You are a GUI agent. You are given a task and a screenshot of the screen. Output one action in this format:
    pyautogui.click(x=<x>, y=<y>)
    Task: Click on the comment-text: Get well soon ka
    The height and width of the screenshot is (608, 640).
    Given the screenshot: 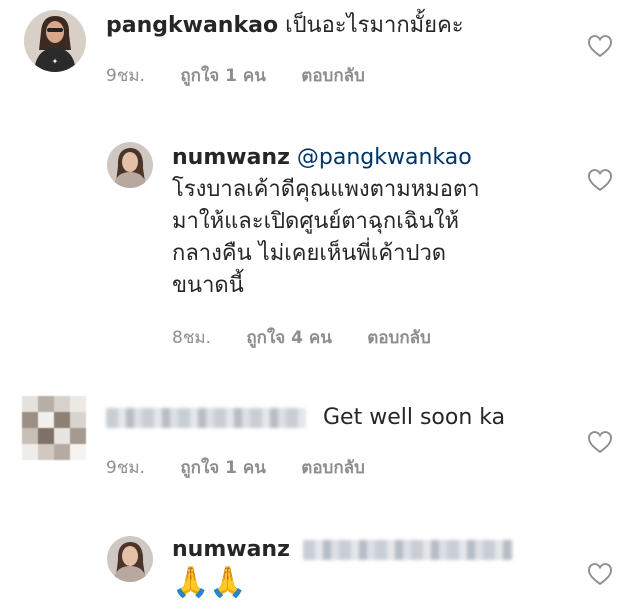 What is the action you would take?
    pyautogui.click(x=414, y=417)
    